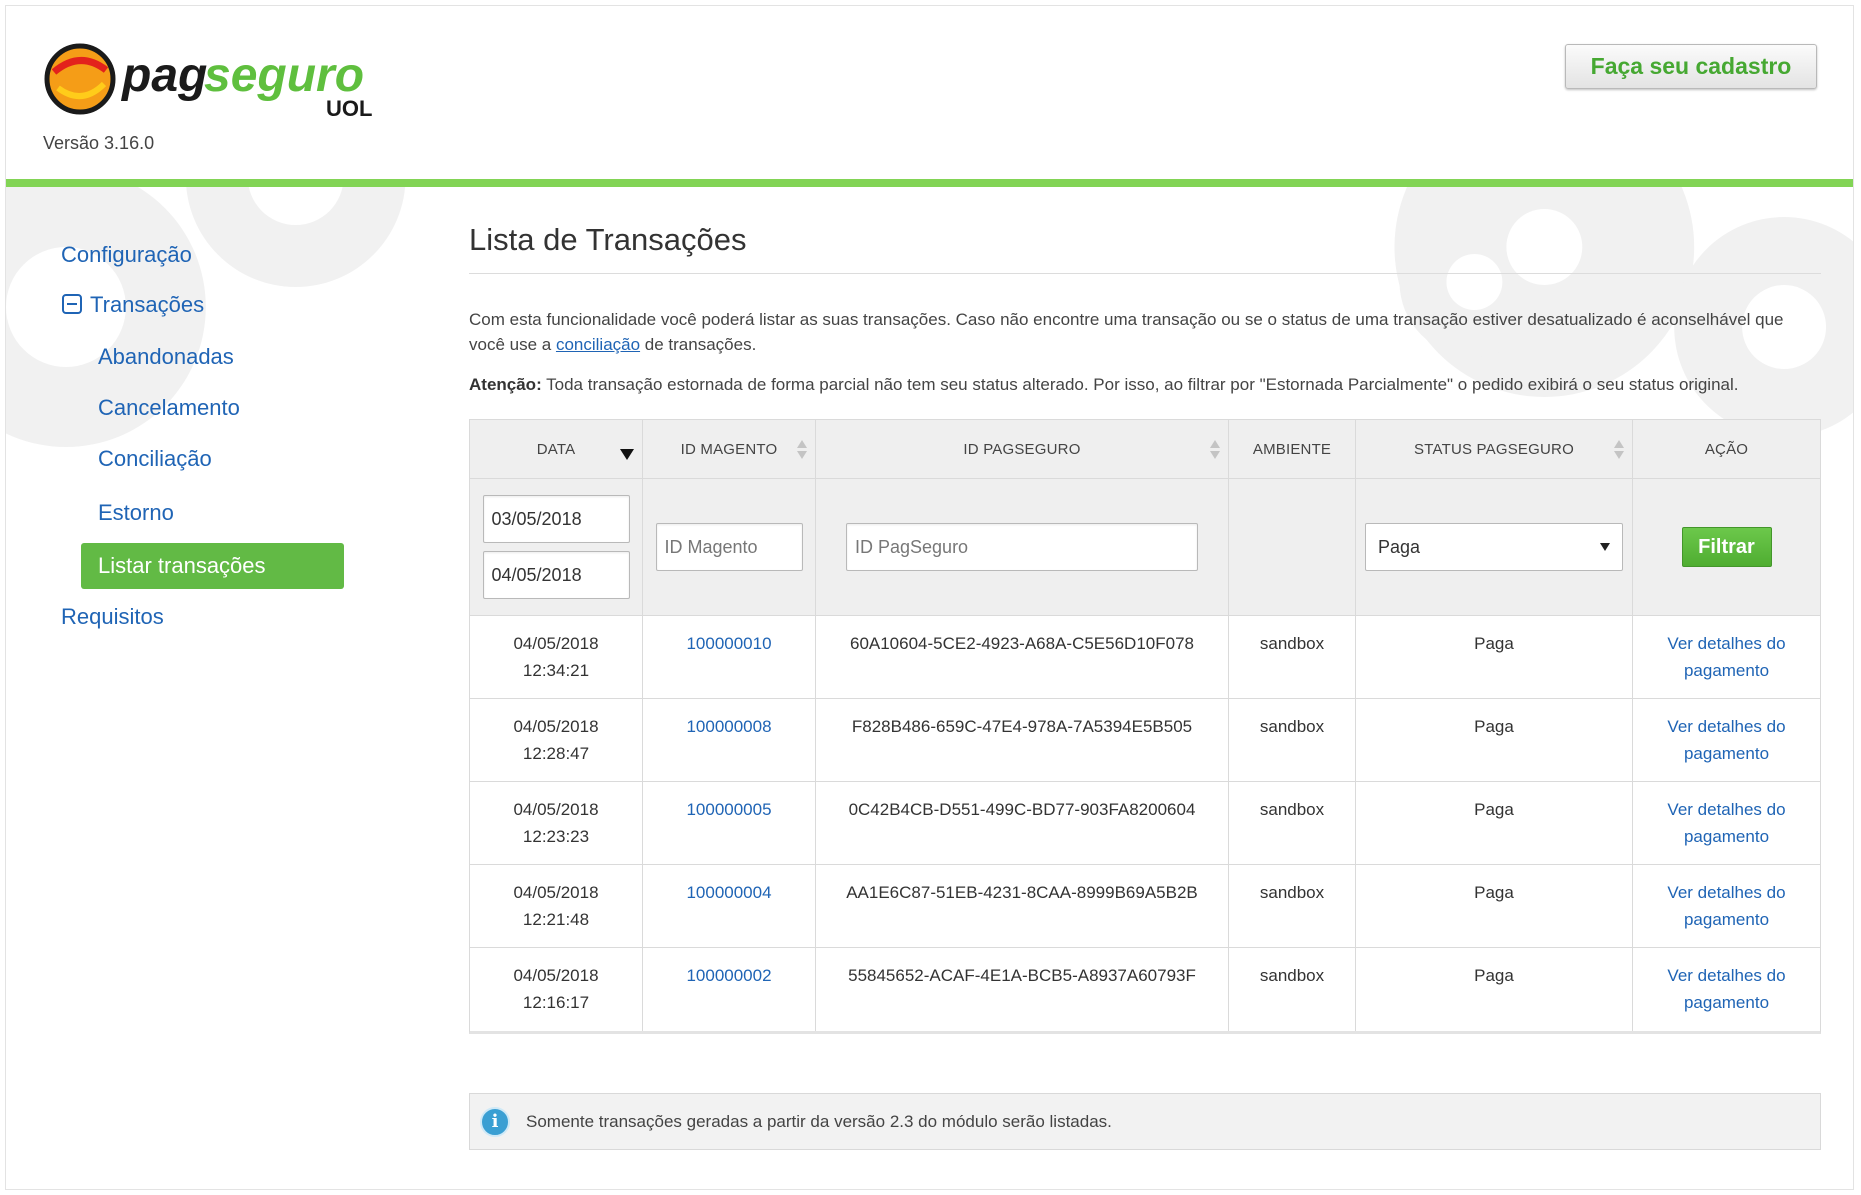  Describe the element at coordinates (729, 906) in the screenshot. I see `cell-magento-id: 100000004` at that location.